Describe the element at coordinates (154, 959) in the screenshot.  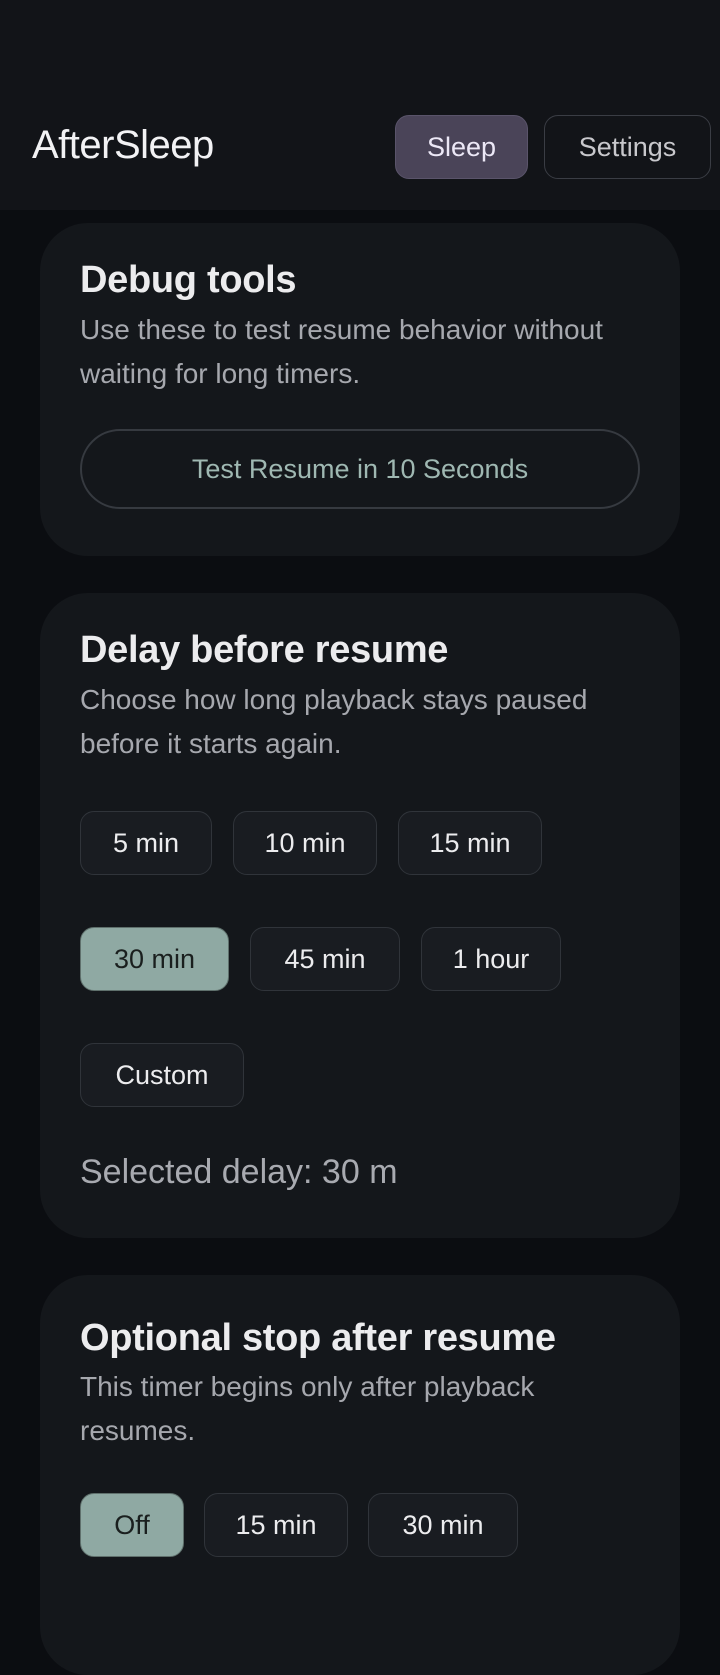
I see `delay-option-30-min: 30 min` at that location.